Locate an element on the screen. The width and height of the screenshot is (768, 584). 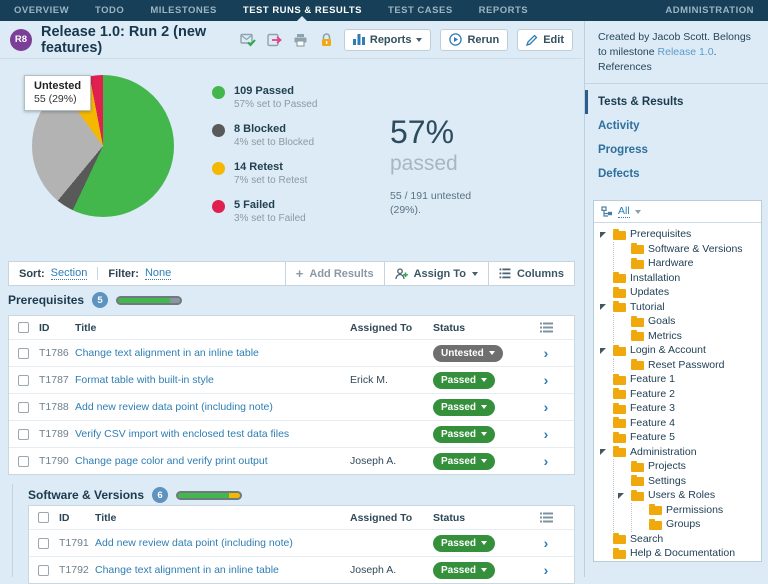
rerun-button: Rerun is located at coordinates (474, 39).